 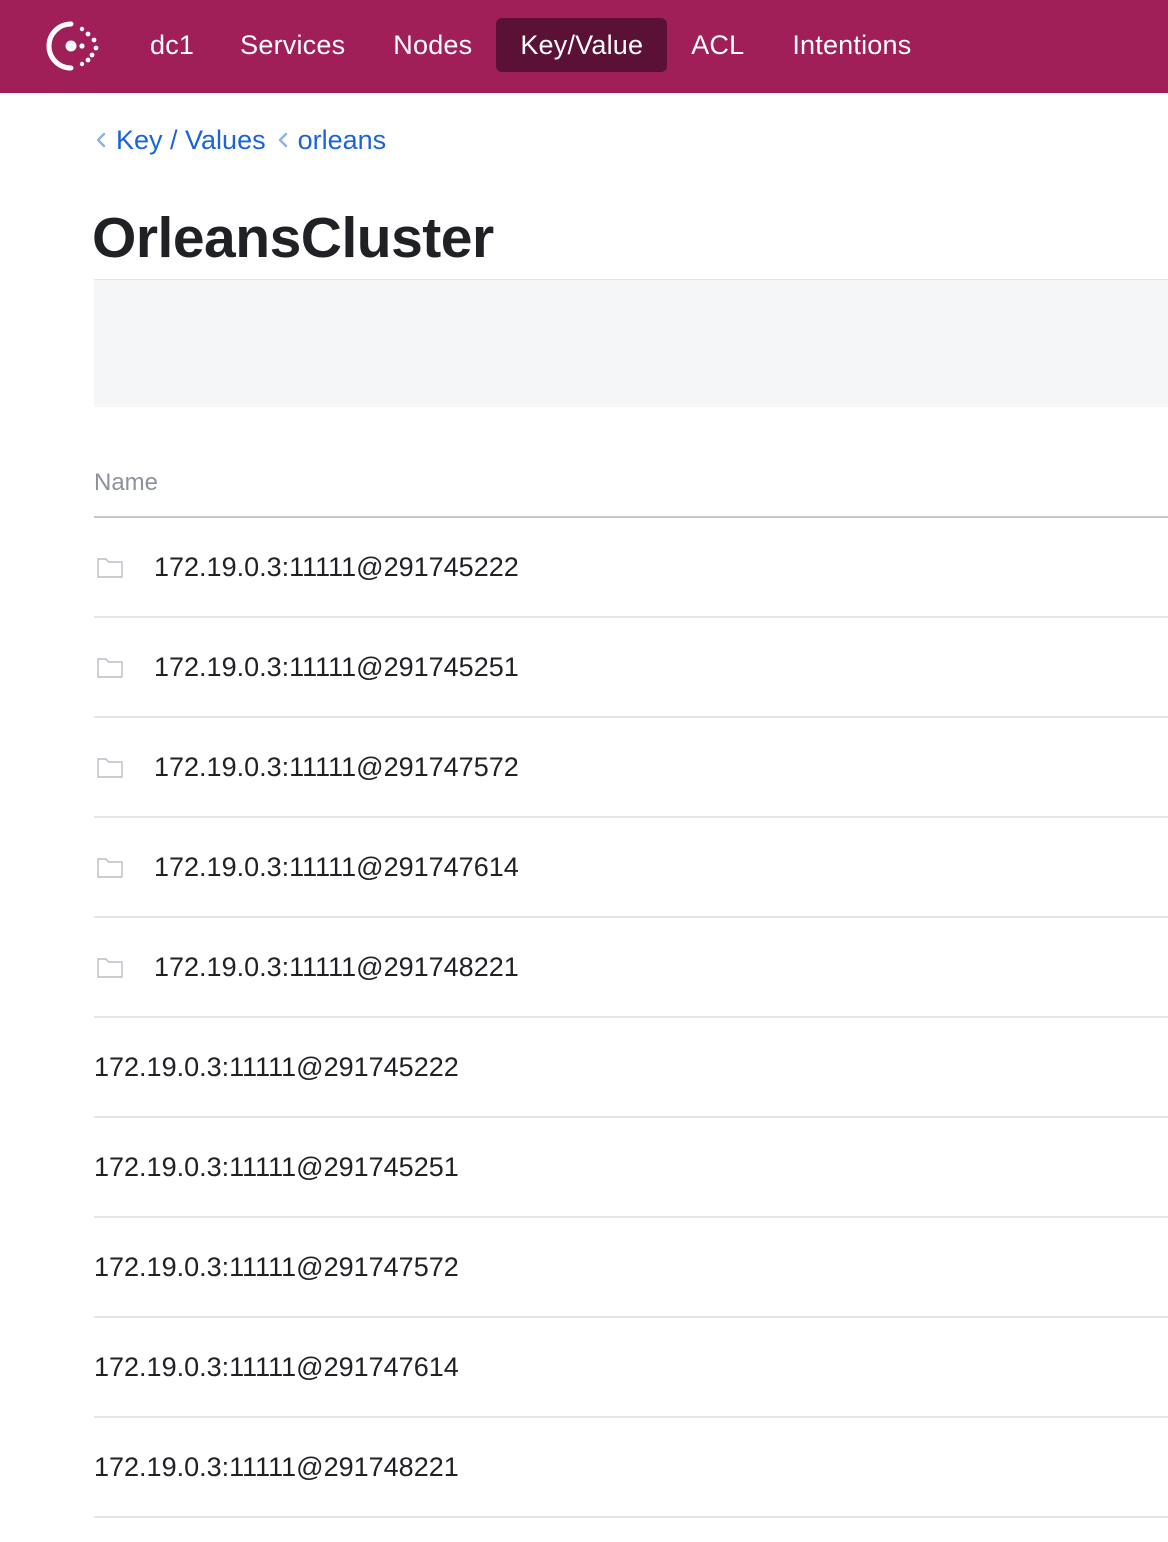 I want to click on breadcrumb-orleans: orleans, so click(x=331, y=140).